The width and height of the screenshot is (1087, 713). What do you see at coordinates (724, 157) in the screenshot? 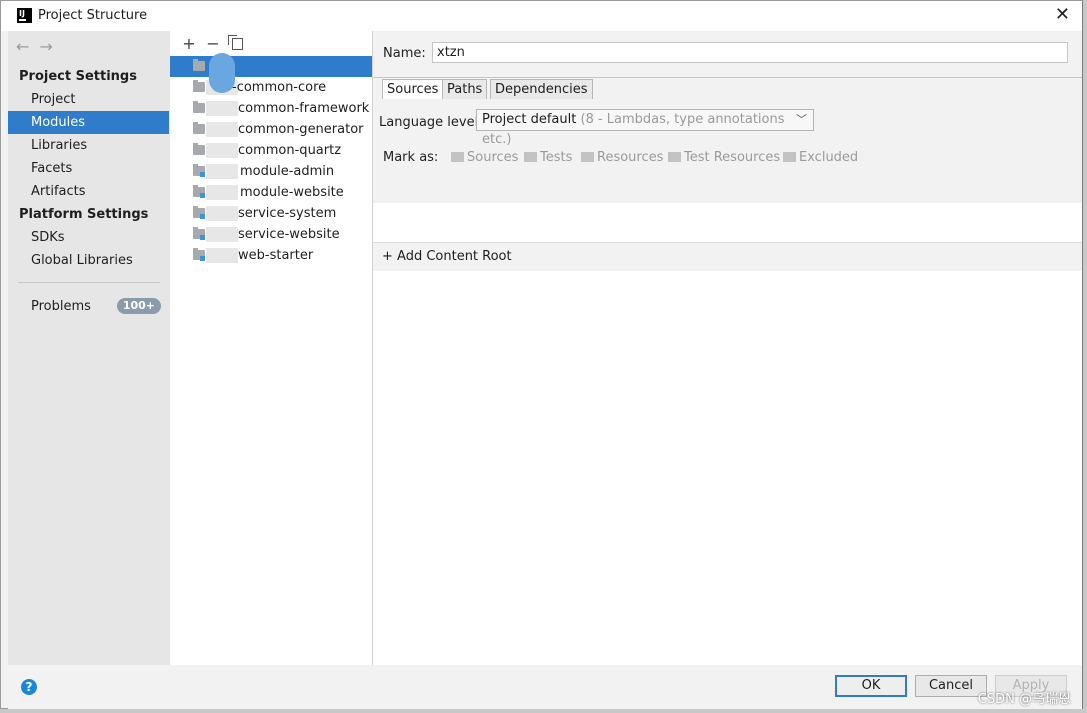
I see `mark-test-resources-button: Test Resources` at bounding box center [724, 157].